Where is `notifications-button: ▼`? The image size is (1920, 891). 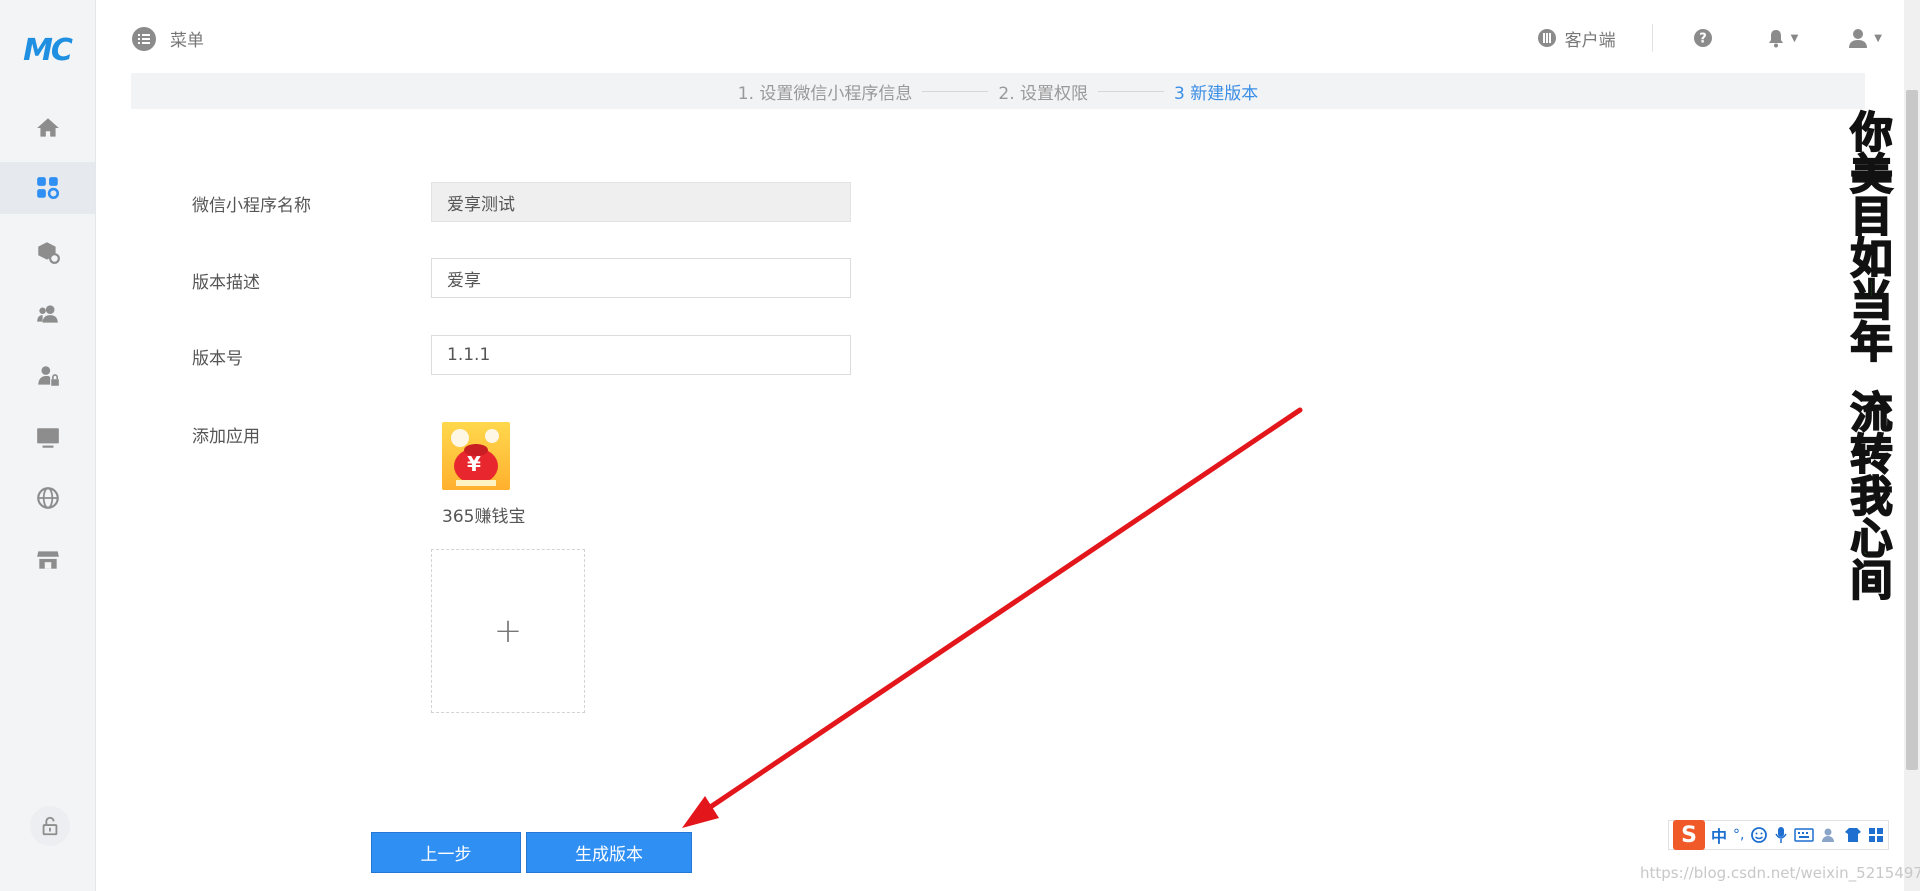 notifications-button: ▼ is located at coordinates (1783, 38).